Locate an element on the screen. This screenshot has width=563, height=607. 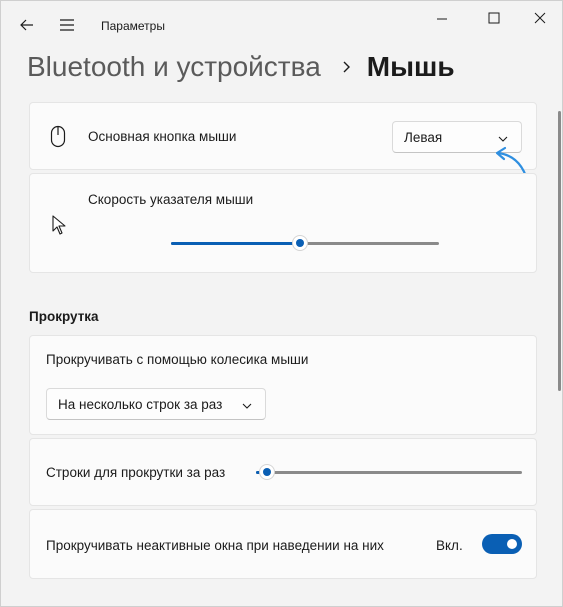
toggle-state-label: Вкл. is located at coordinates (449, 545).